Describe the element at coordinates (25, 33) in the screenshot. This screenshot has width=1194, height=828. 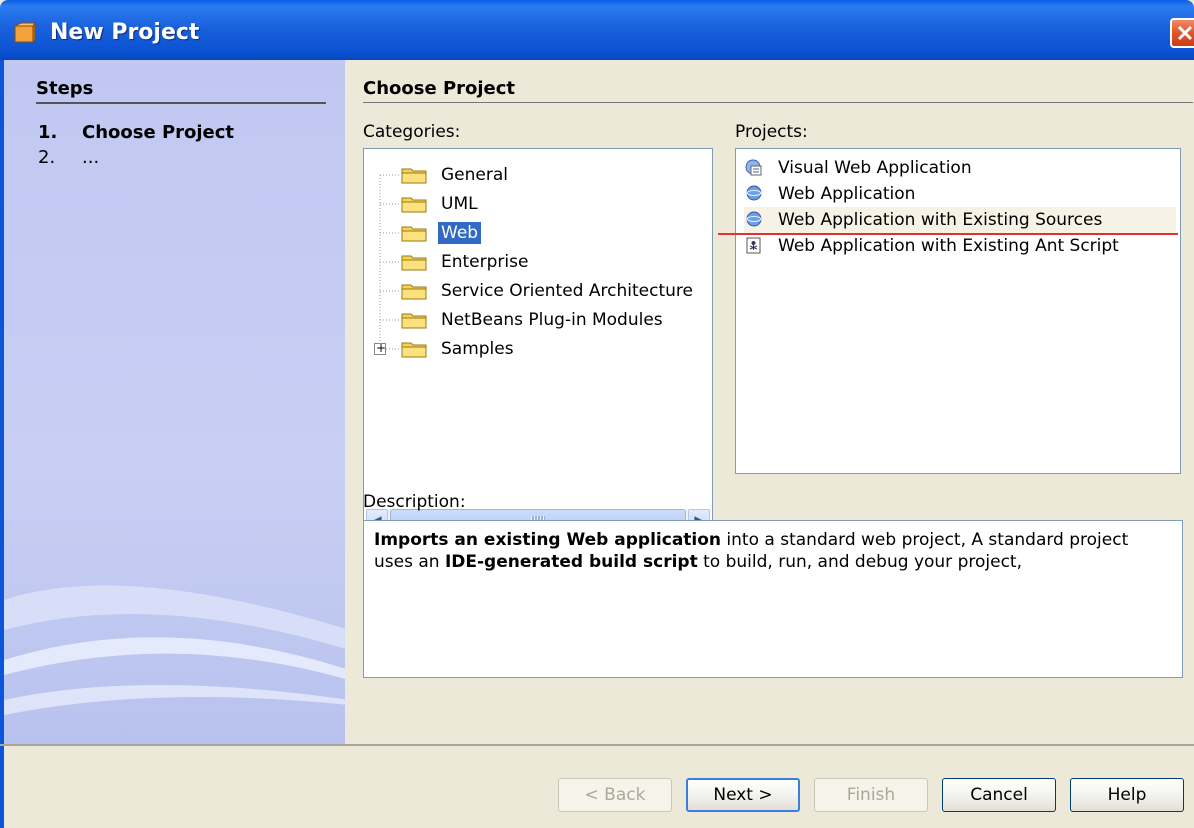
I see `netbeans-project-icon` at that location.